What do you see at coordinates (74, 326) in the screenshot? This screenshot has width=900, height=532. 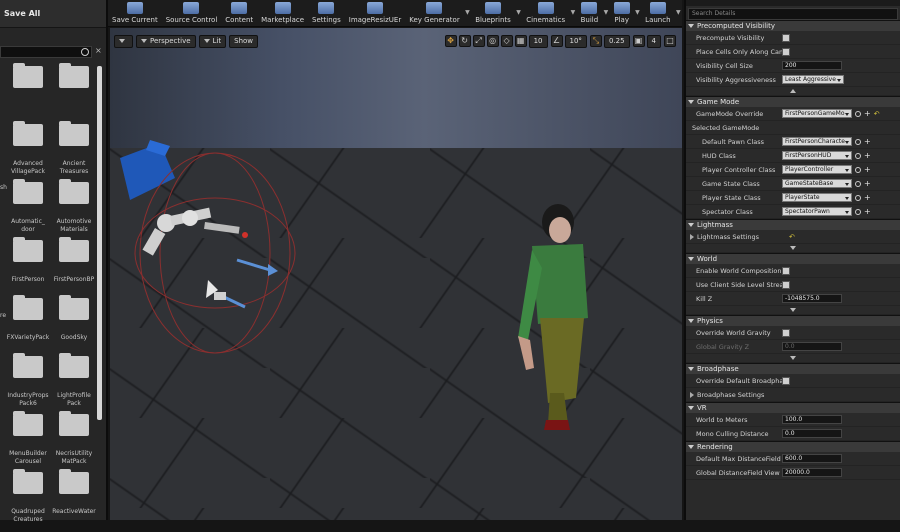 I see `folder-tile: GoodSky` at bounding box center [74, 326].